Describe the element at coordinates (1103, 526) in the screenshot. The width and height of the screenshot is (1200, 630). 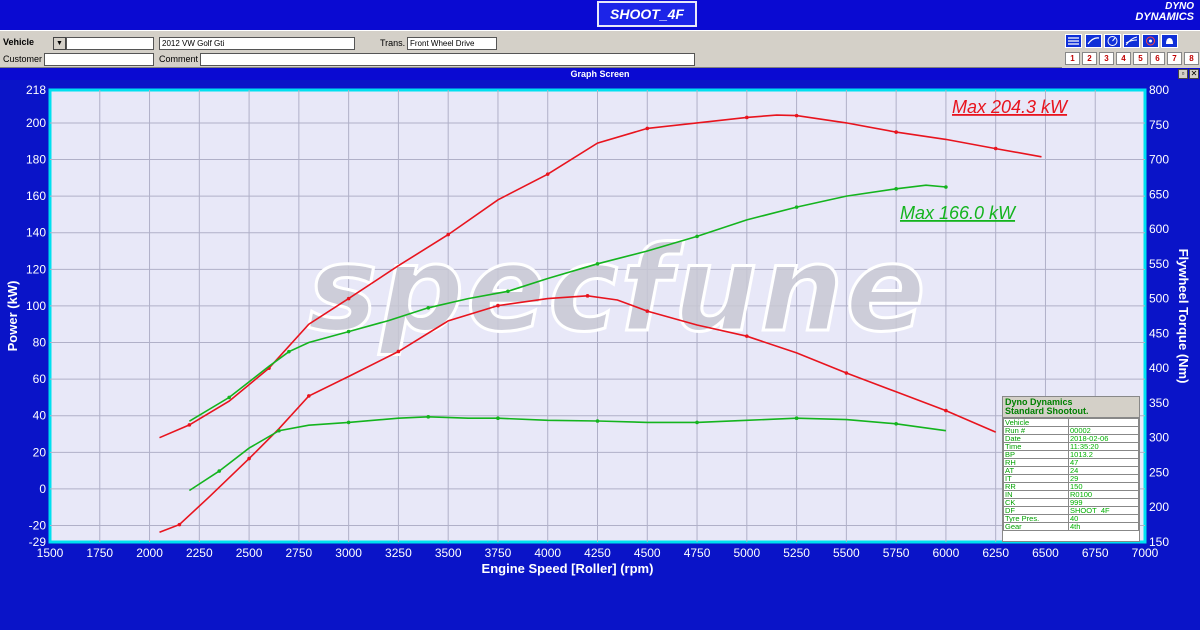
I see `legend-value: 4th` at that location.